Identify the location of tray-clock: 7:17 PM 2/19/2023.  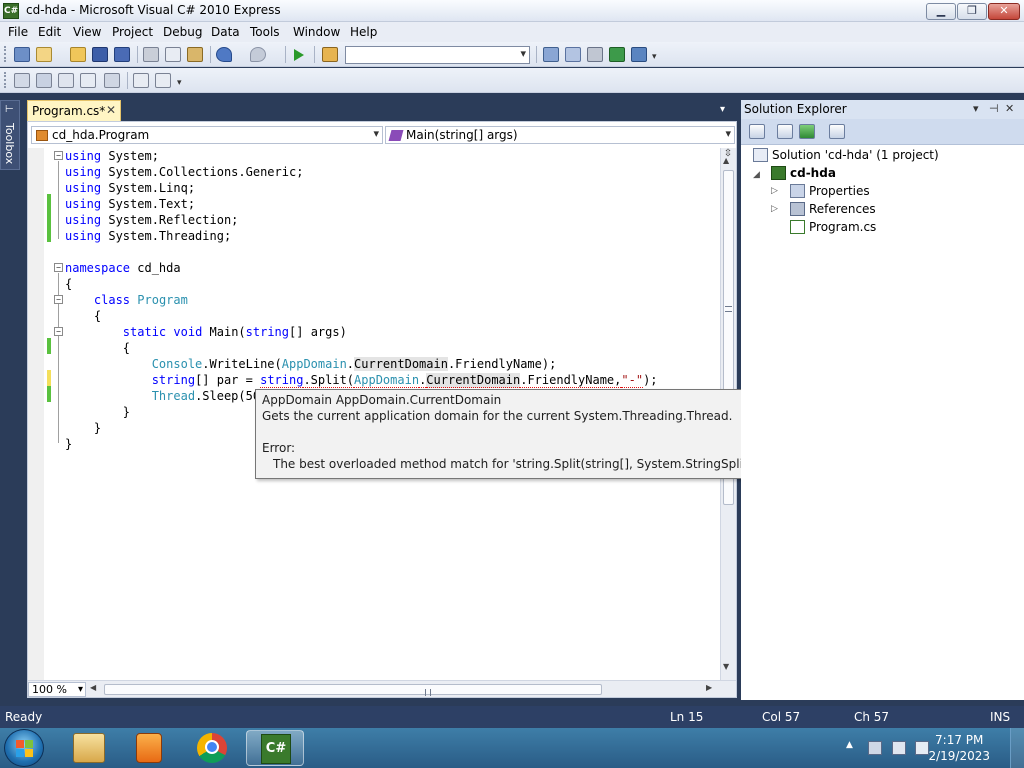
(959, 748).